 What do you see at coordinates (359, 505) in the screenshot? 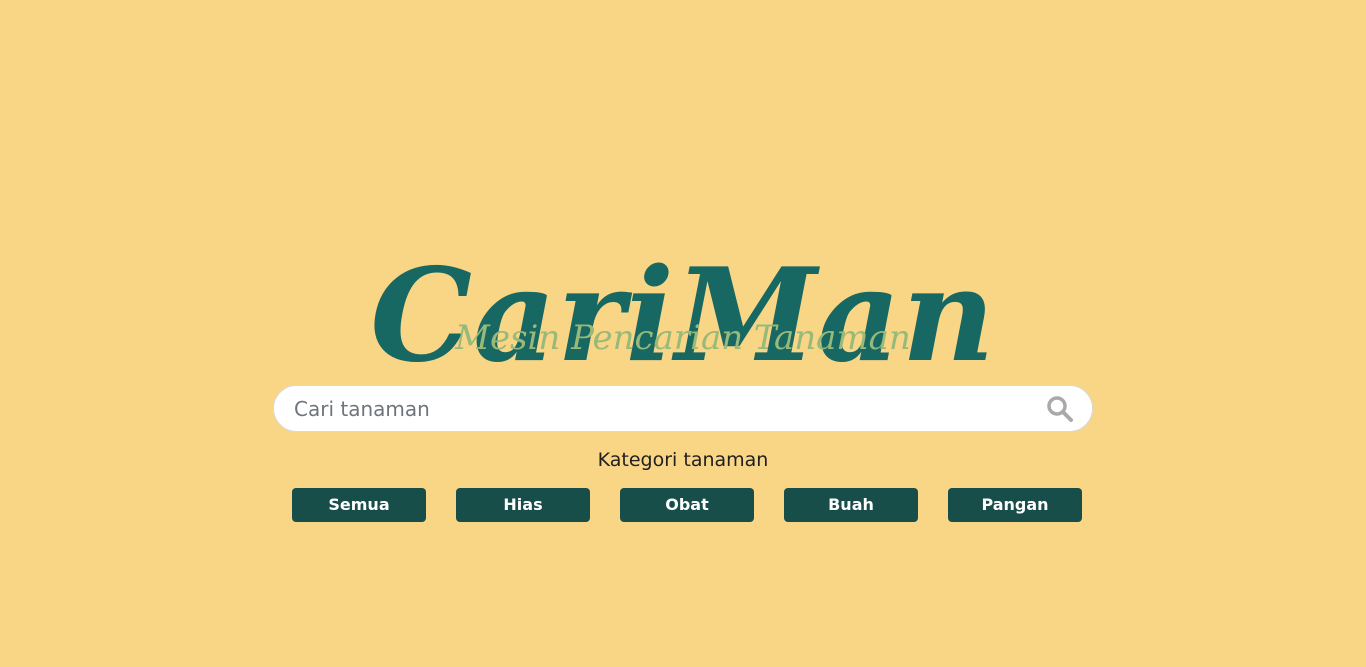
I see `category-button-semua: Semua` at bounding box center [359, 505].